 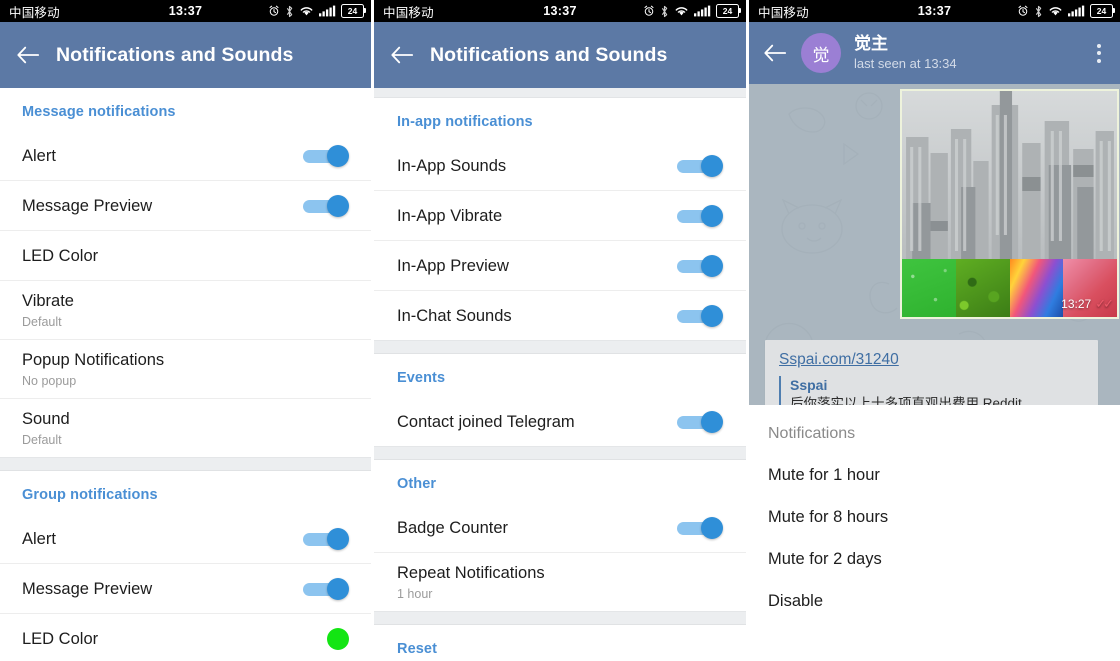 I want to click on section-header-in-app-notifications: In-app notifications, so click(x=465, y=122).